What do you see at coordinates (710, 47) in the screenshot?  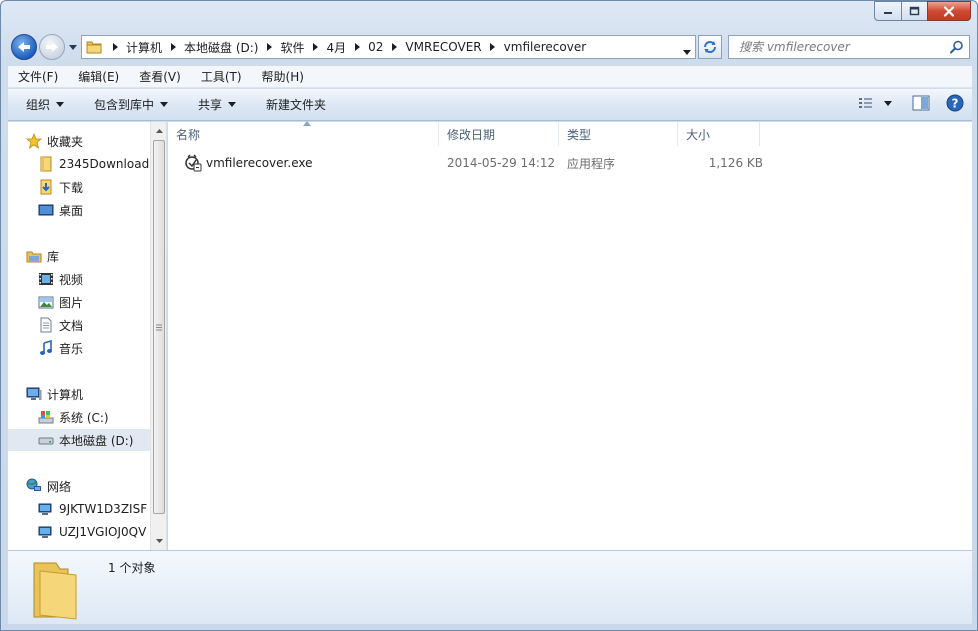 I see `refresh-button` at bounding box center [710, 47].